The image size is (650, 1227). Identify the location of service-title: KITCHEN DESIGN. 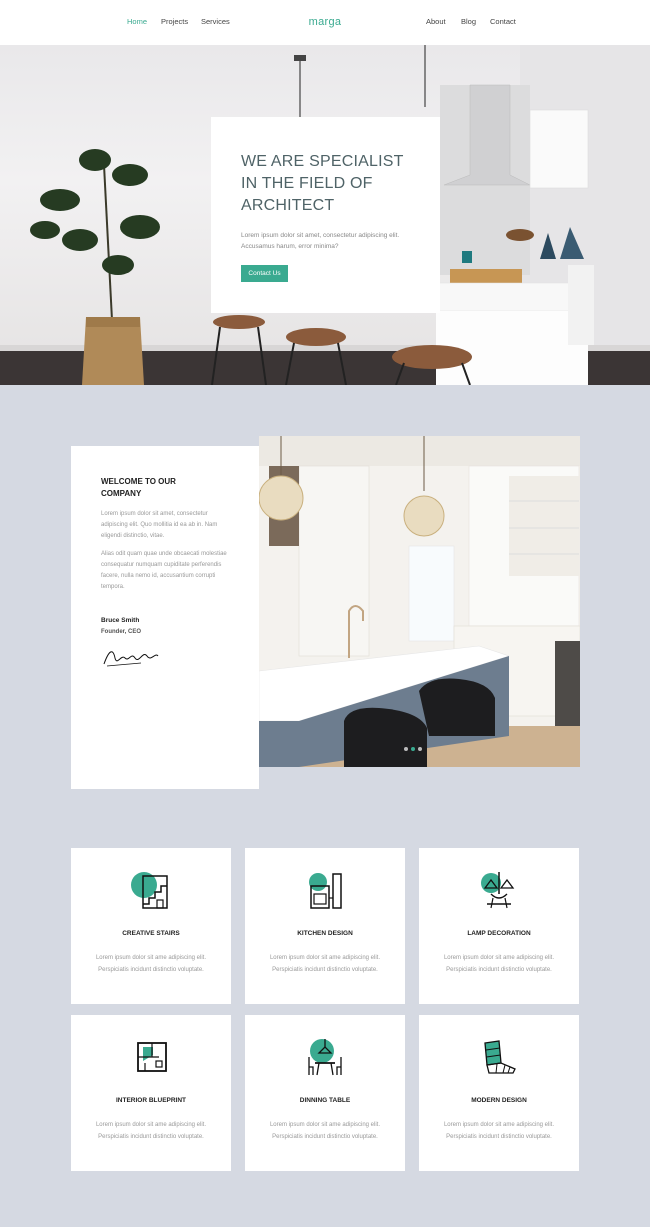
(325, 933).